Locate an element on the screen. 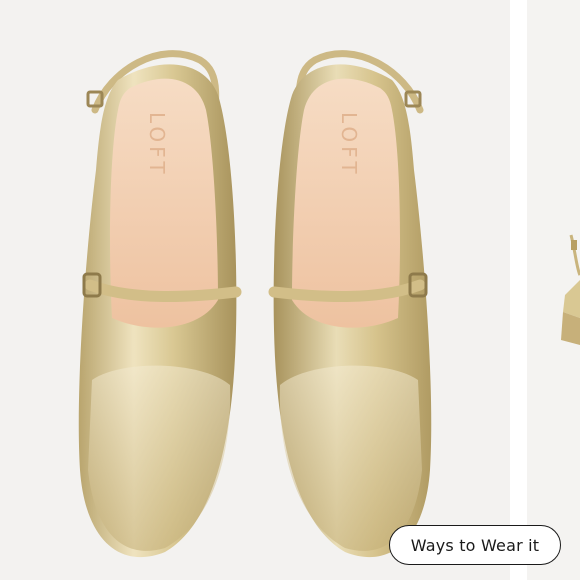 The height and width of the screenshot is (580, 580). ways-to-wear-label: Ways to Wear it is located at coordinates (475, 545).